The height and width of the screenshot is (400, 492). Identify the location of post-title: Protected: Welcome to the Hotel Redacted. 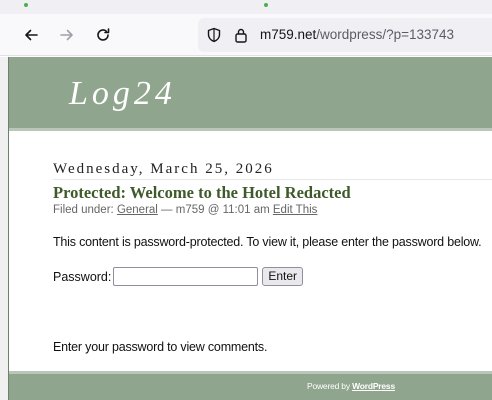
(202, 193).